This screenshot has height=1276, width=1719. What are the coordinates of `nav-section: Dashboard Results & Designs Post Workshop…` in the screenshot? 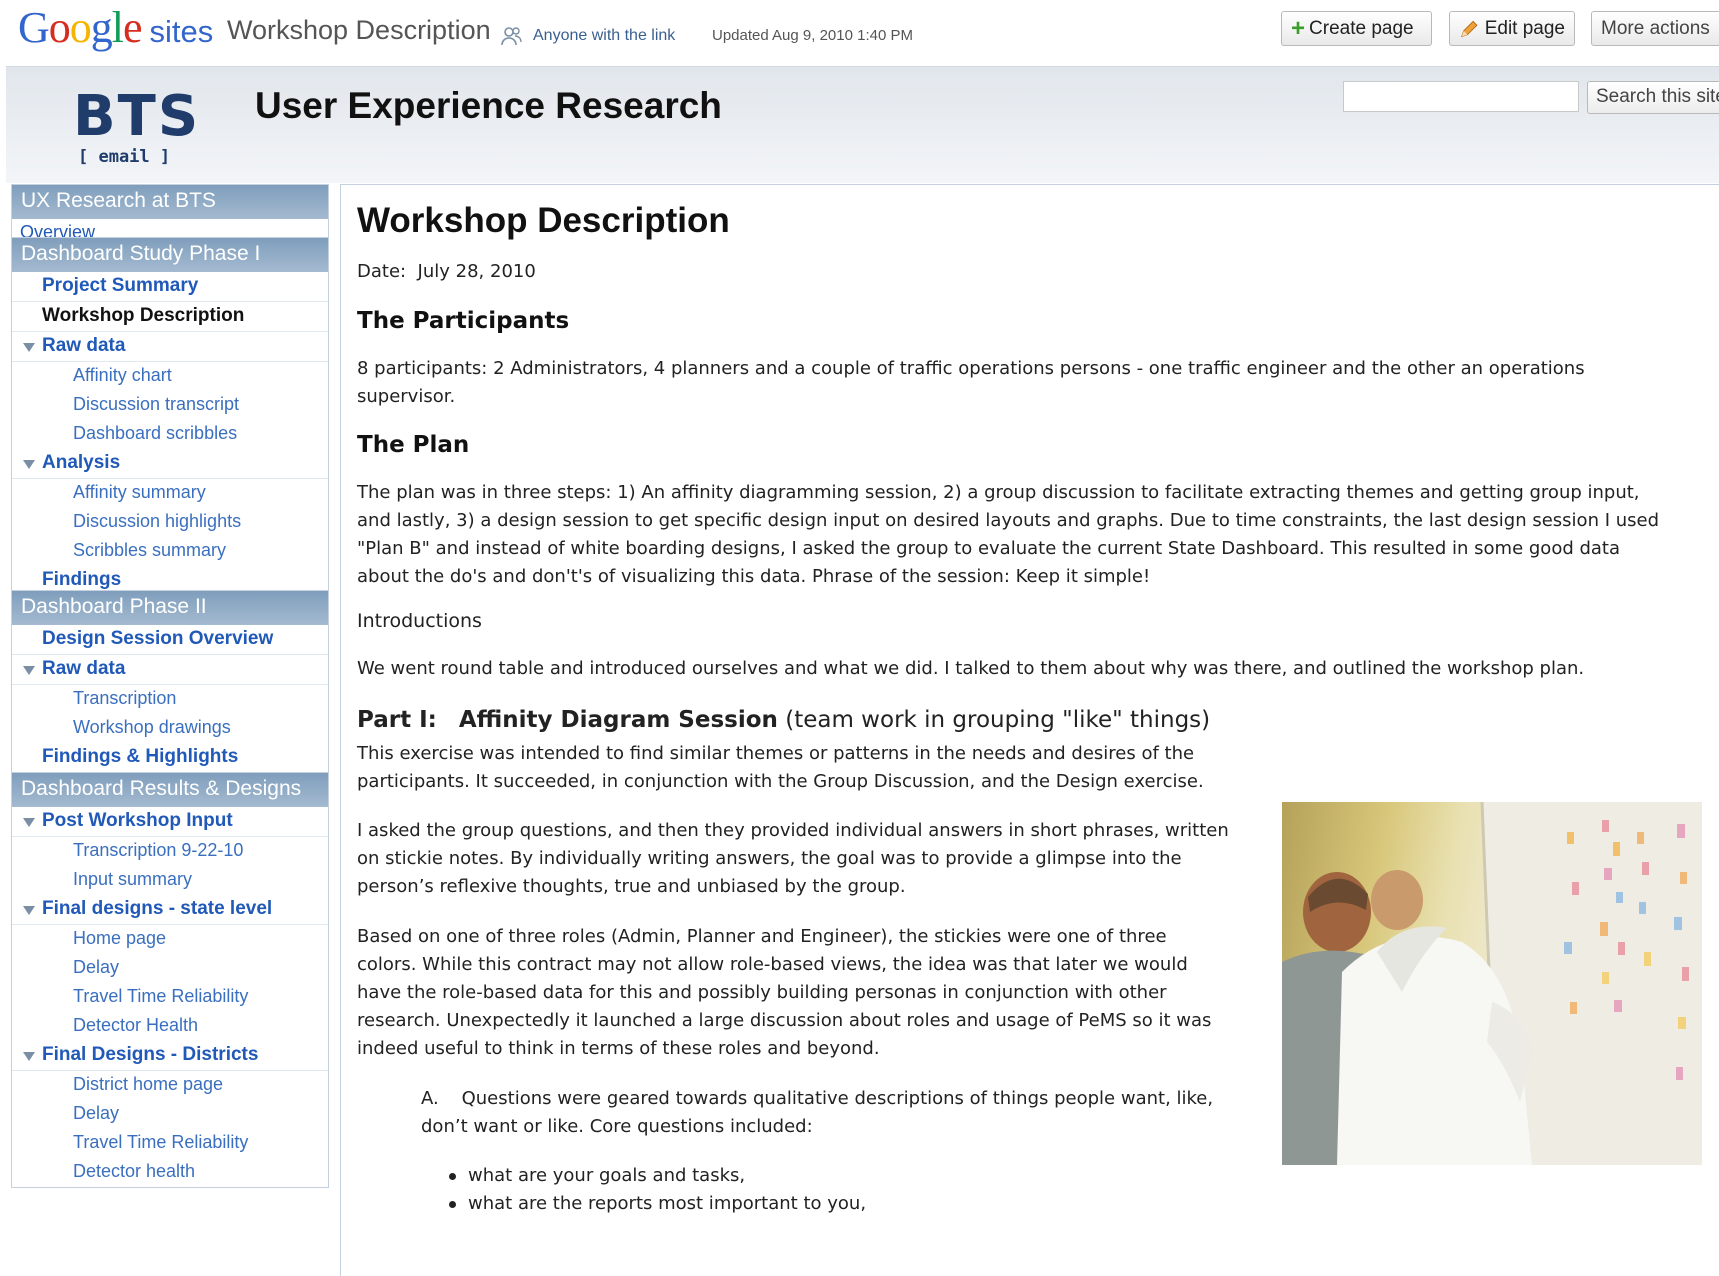 It's located at (170, 980).